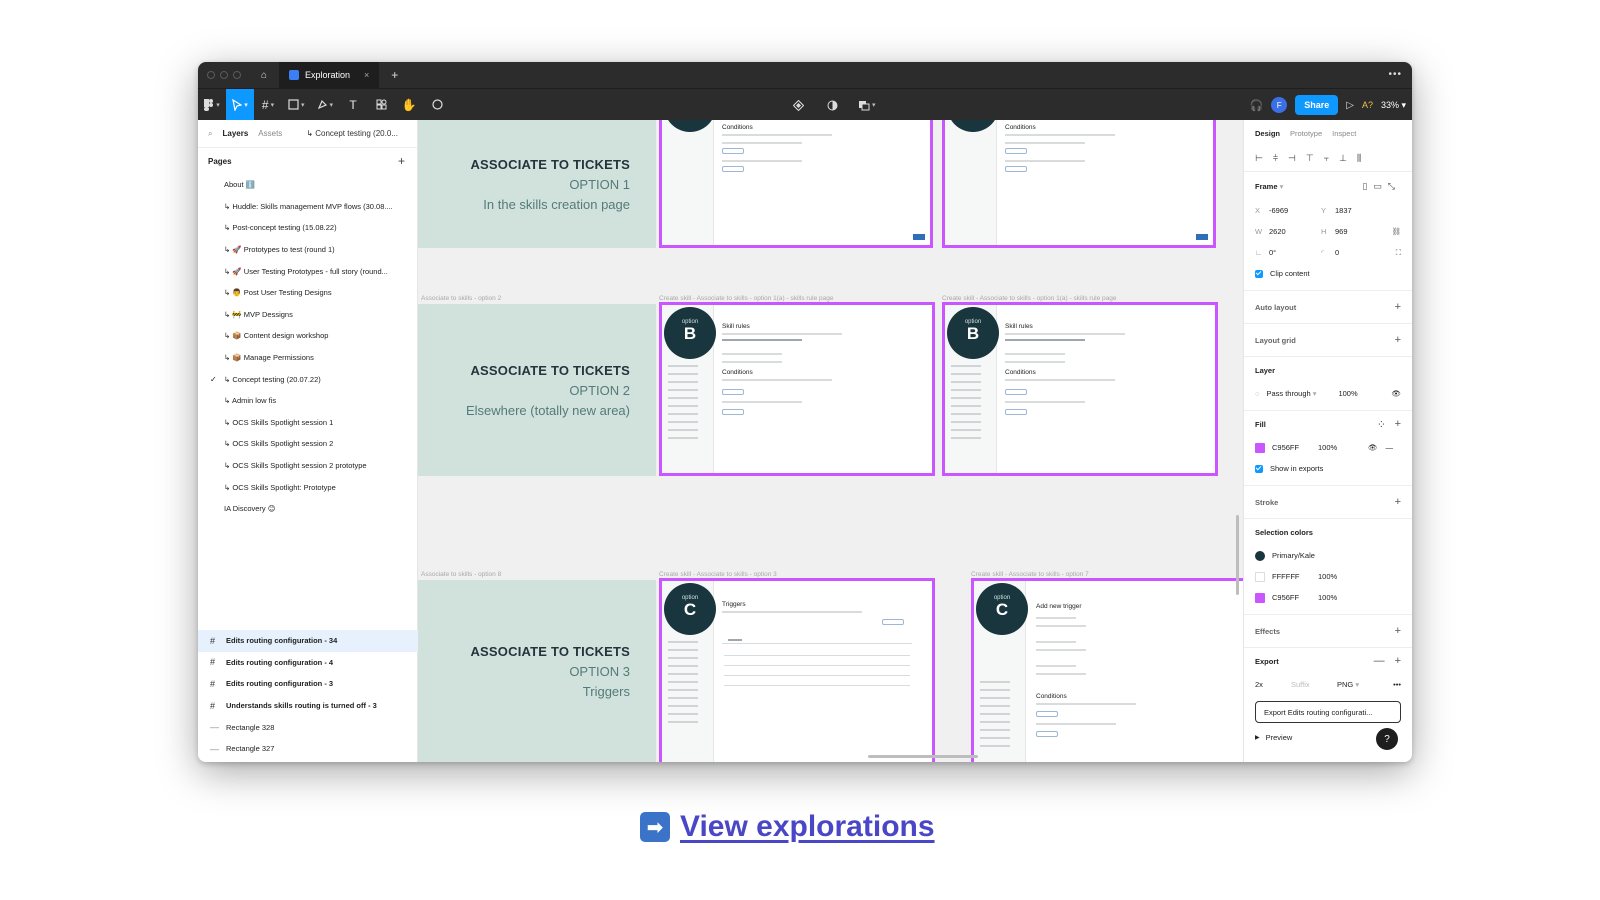  Describe the element at coordinates (240, 104) in the screenshot. I see `move-tool-icon: ▾` at that location.